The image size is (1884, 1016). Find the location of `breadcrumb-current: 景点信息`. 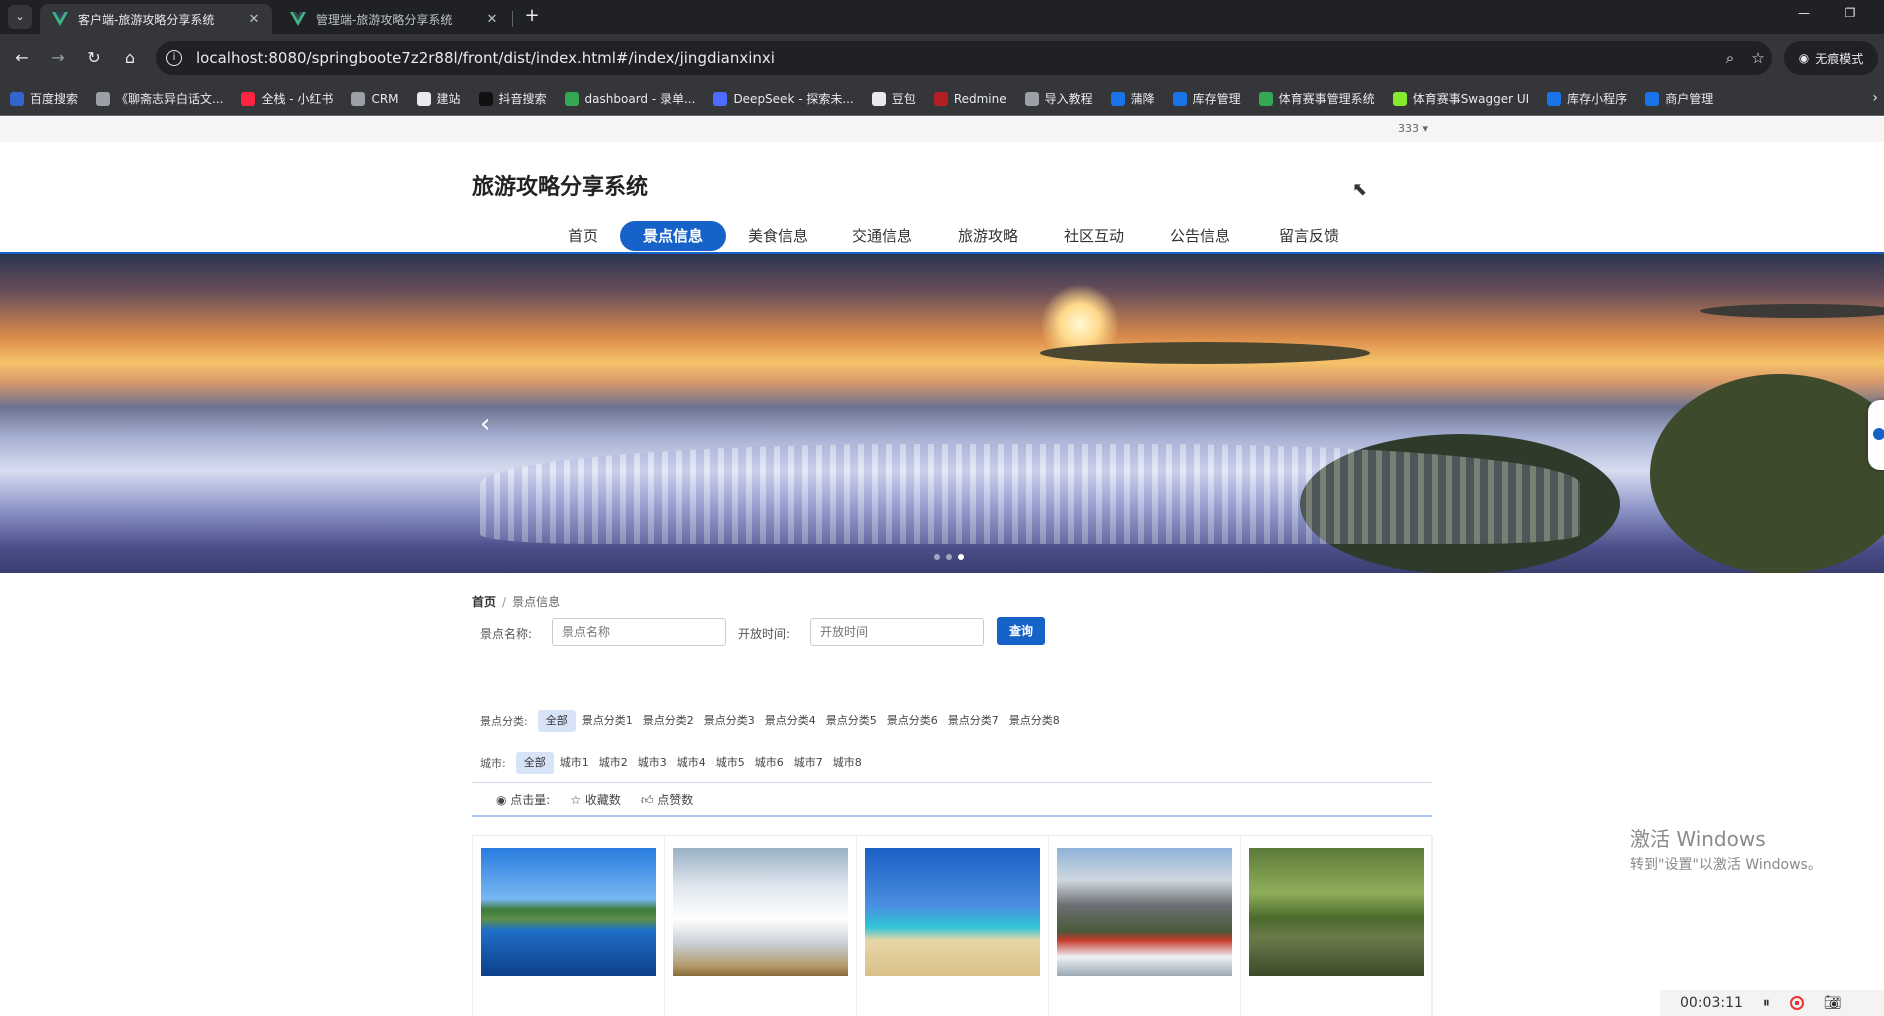

breadcrumb-current: 景点信息 is located at coordinates (536, 602).